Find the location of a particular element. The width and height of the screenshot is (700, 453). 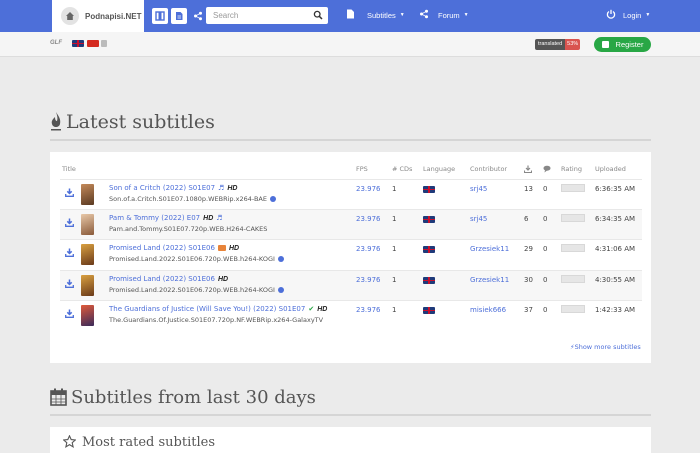

subtitle-title: Pam & Tommy (2022) E07 HD ♬ is located at coordinates (166, 218).